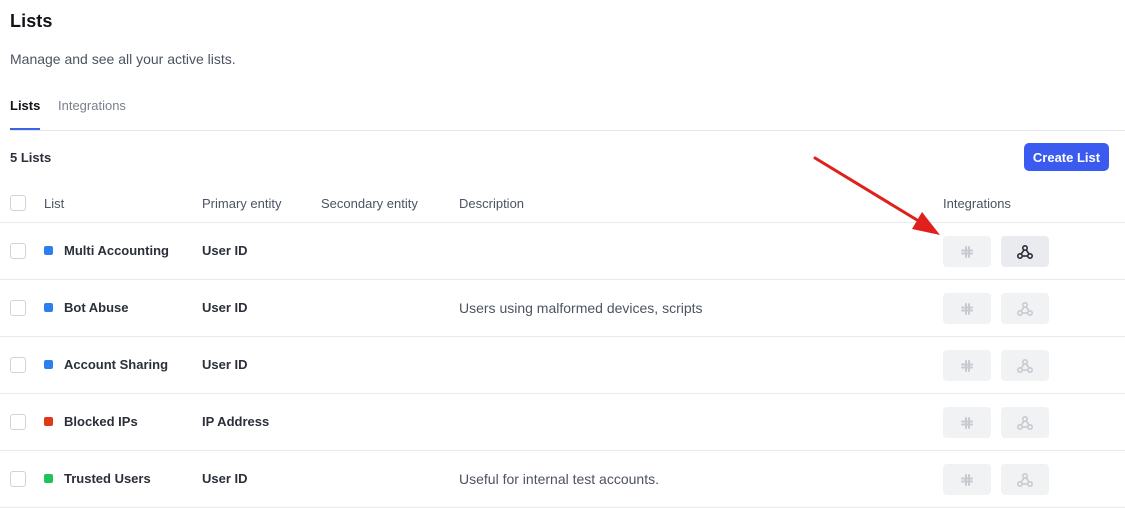 This screenshot has width=1125, height=508. What do you see at coordinates (18, 203) in the screenshot?
I see `select-all-checkbox` at bounding box center [18, 203].